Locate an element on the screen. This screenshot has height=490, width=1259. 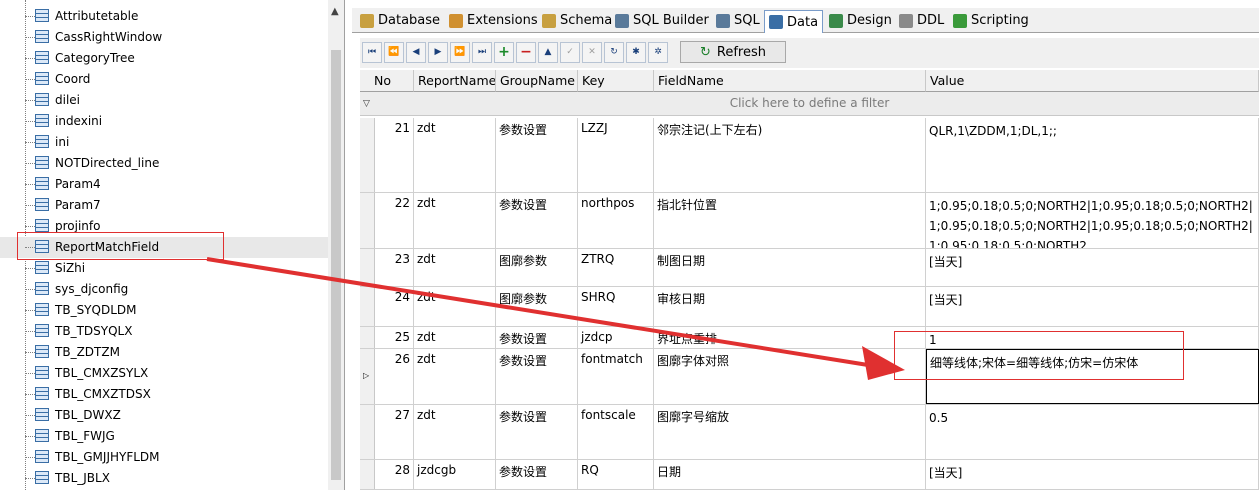
tree-item: indexini is located at coordinates (165, 121).